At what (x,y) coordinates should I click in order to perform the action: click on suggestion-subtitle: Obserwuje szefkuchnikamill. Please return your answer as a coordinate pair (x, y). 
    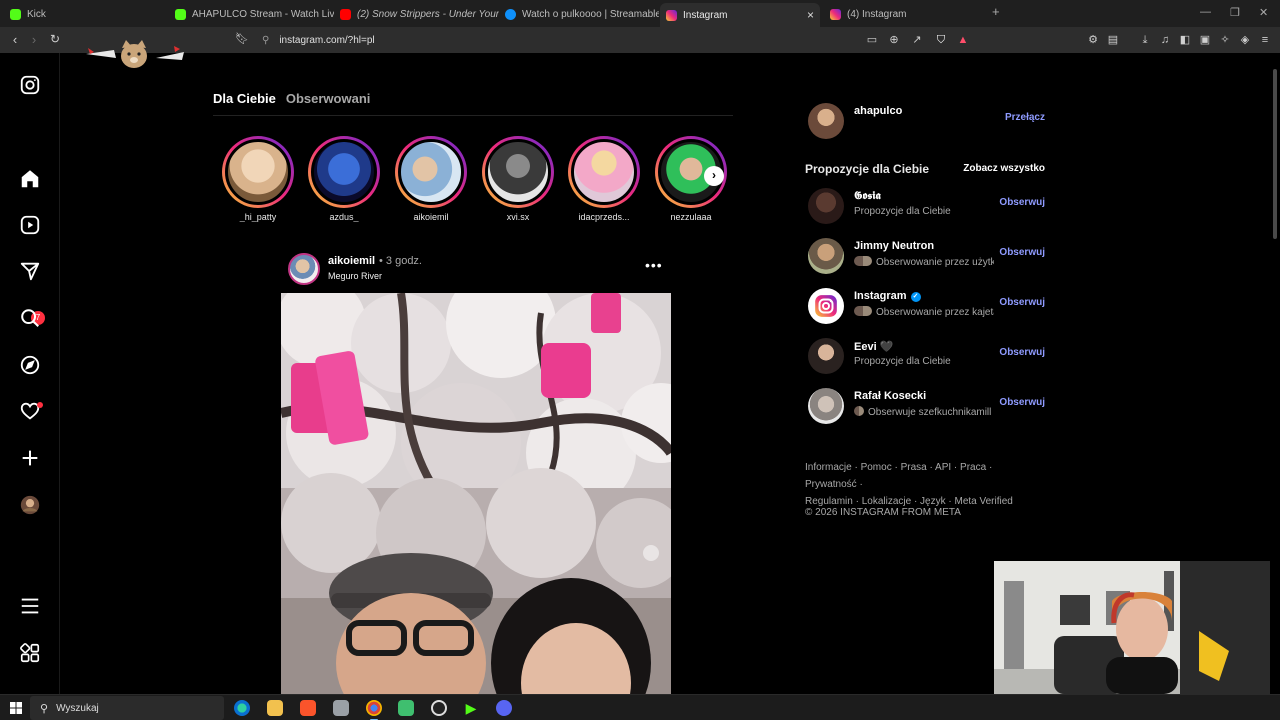
    Looking at the image, I should click on (930, 412).